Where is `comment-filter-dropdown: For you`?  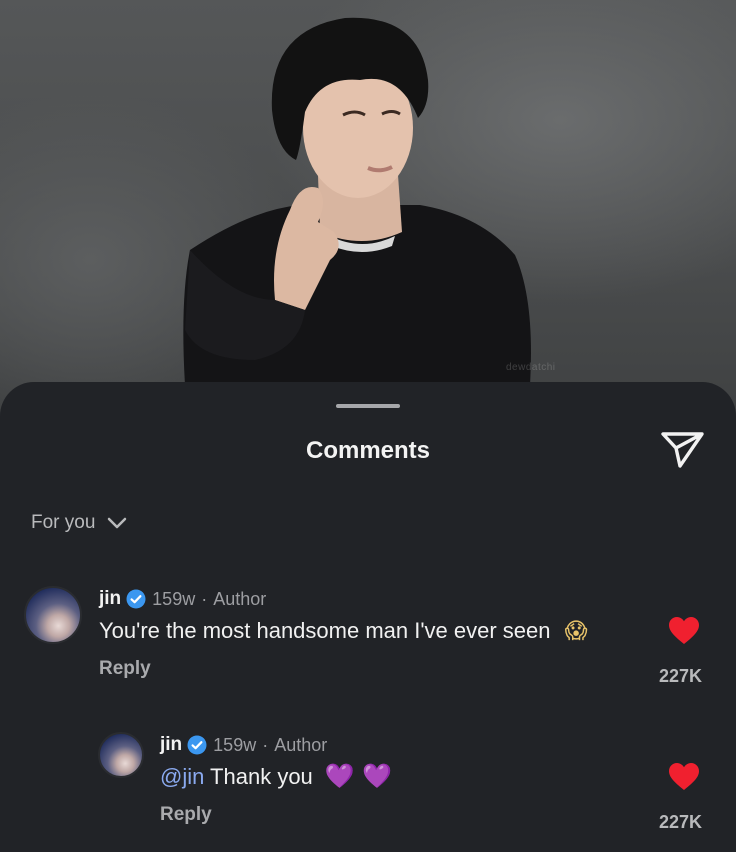
comment-filter-dropdown: For you is located at coordinates (79, 523).